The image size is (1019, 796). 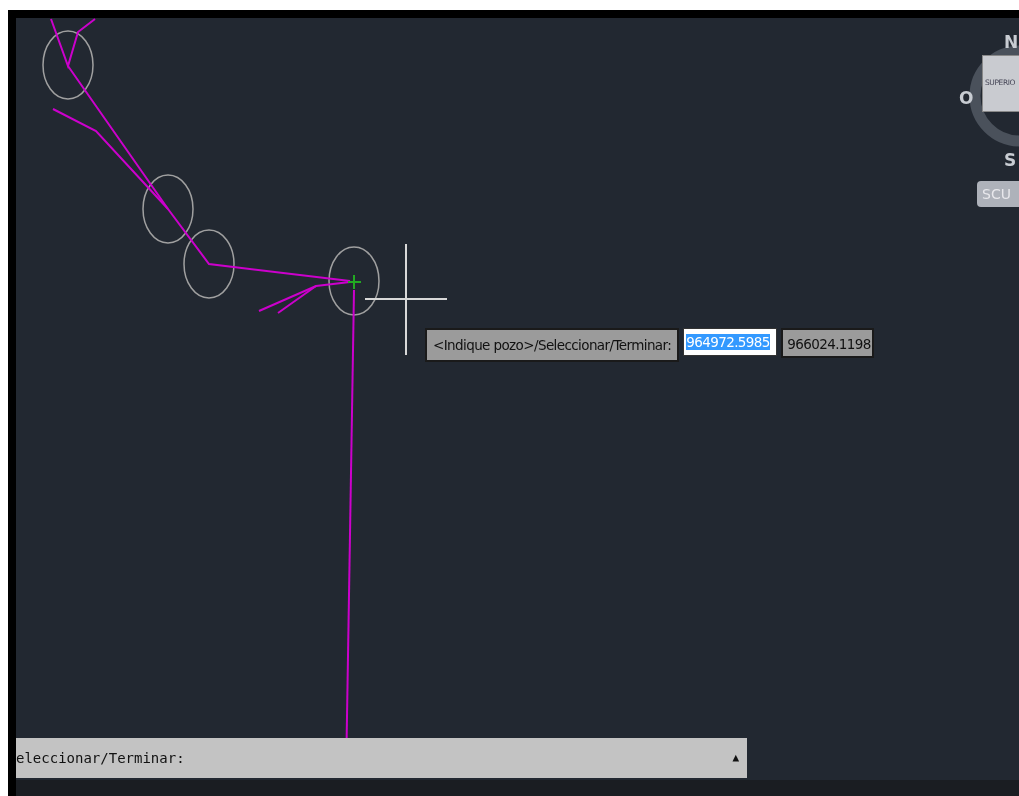 What do you see at coordinates (1010, 160) in the screenshot?
I see `compass-label: S` at bounding box center [1010, 160].